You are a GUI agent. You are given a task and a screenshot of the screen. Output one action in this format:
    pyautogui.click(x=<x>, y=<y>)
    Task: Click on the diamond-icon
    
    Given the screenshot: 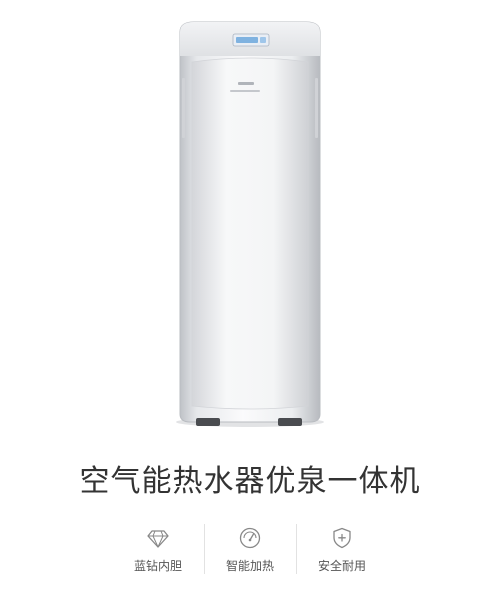 What is the action you would take?
    pyautogui.click(x=158, y=539)
    